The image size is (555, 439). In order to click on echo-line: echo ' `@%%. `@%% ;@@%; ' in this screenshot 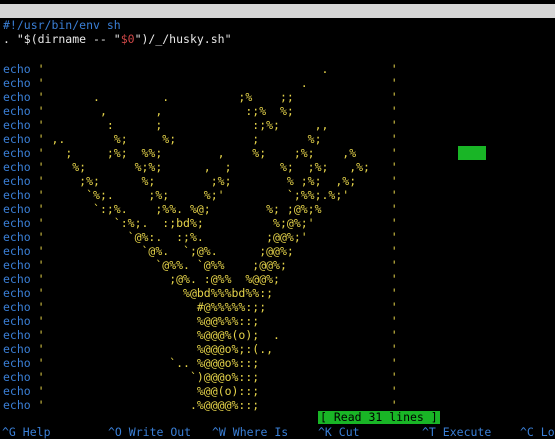, I will do `click(200, 265)`.